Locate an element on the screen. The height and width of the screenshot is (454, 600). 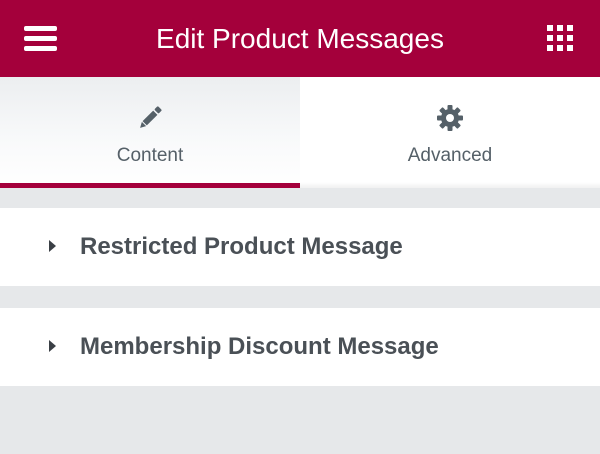
pencil-icon is located at coordinates (150, 118).